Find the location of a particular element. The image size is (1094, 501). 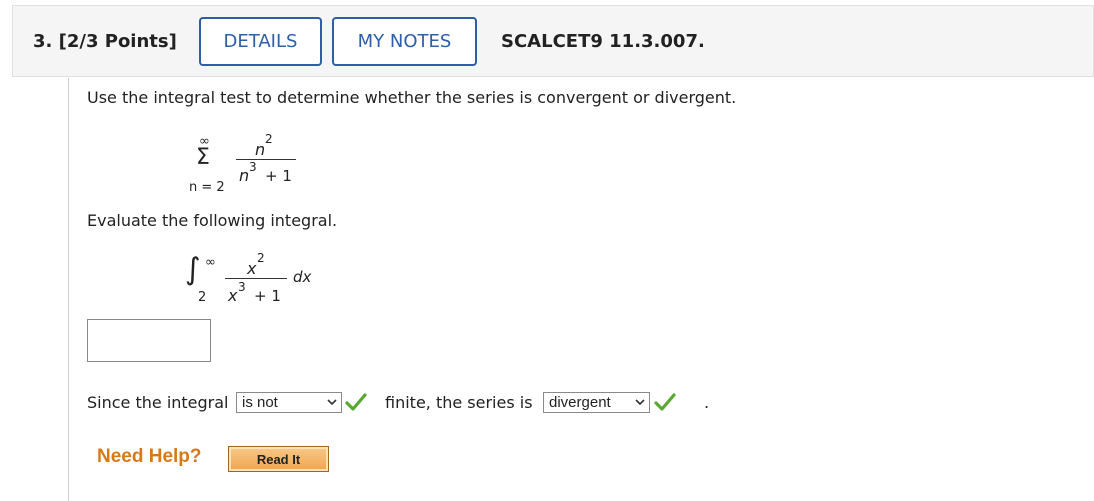

integral-upper-limit: ∞ is located at coordinates (210, 262).